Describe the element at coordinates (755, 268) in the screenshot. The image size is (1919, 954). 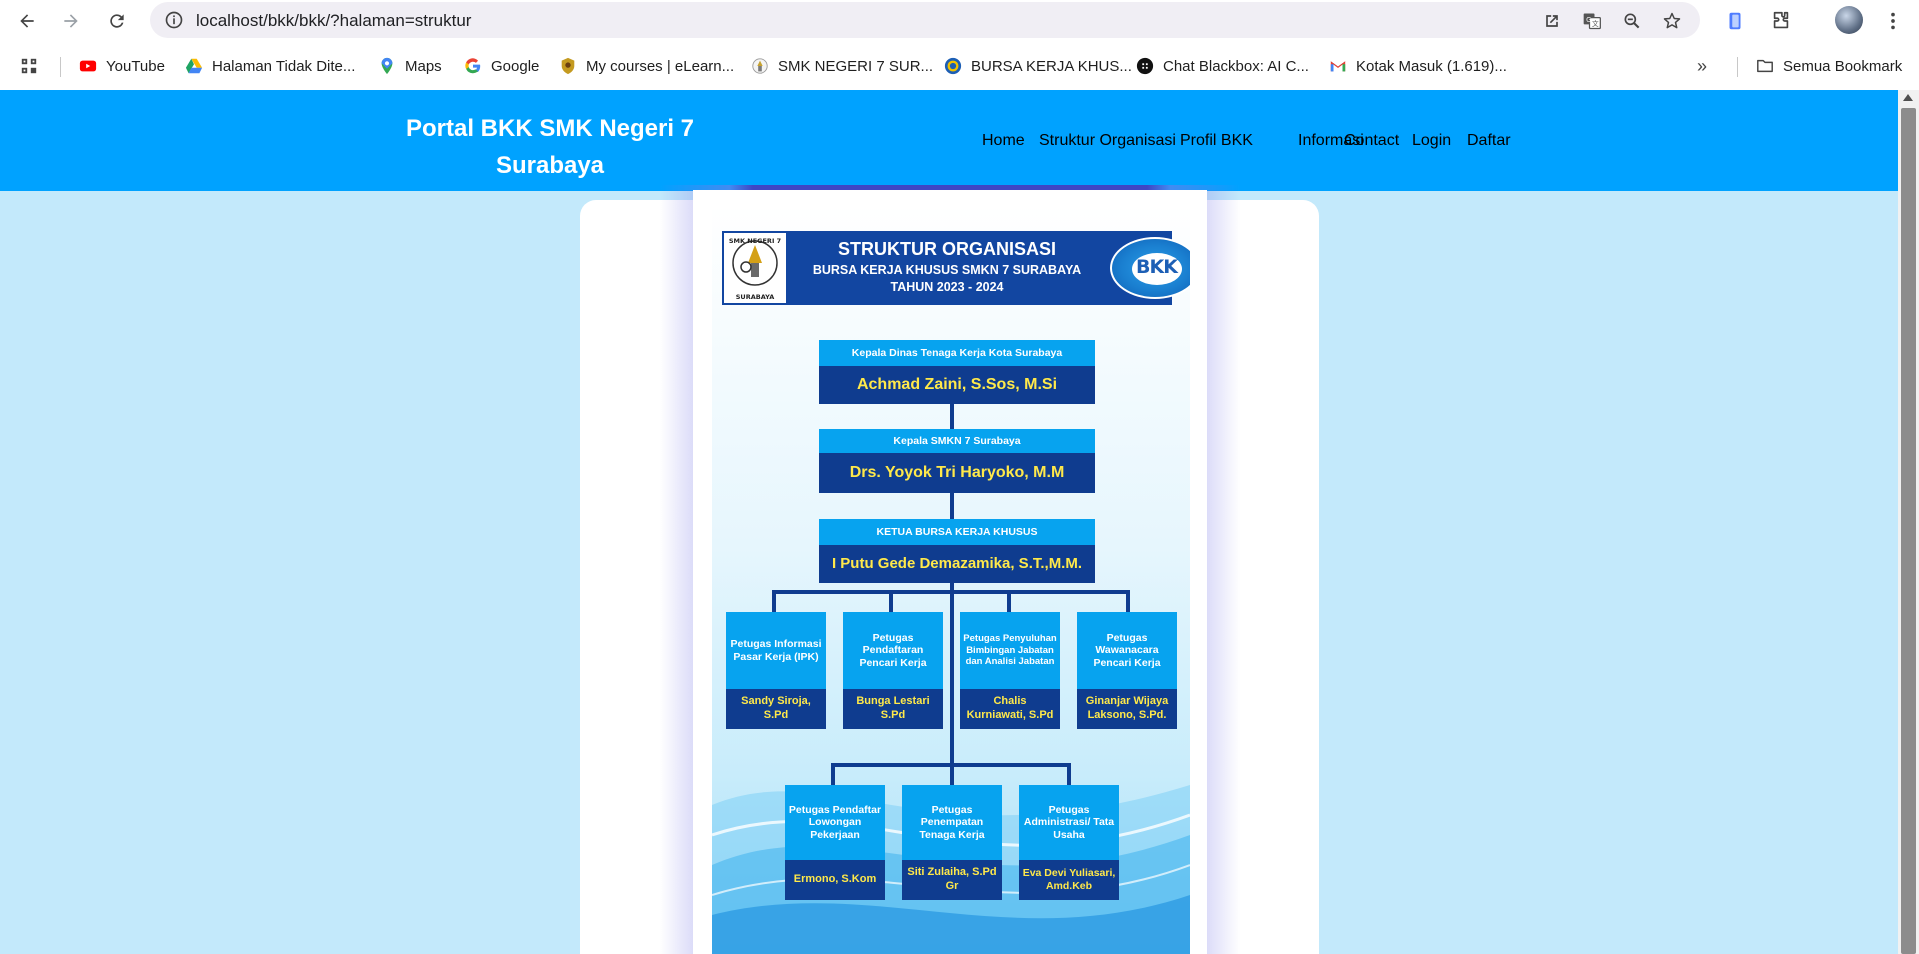
I see `smk-logo: SMK NEGERI 7 SURABAYA` at that location.